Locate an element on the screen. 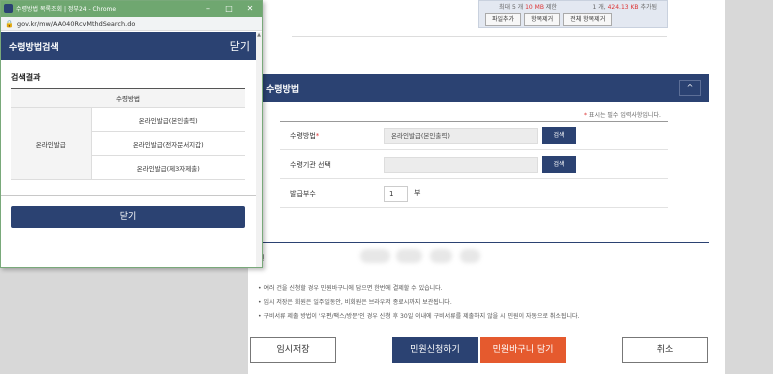  window-title: 수령방법 목록조회 | 정부24 - Chrome is located at coordinates (66, 9).